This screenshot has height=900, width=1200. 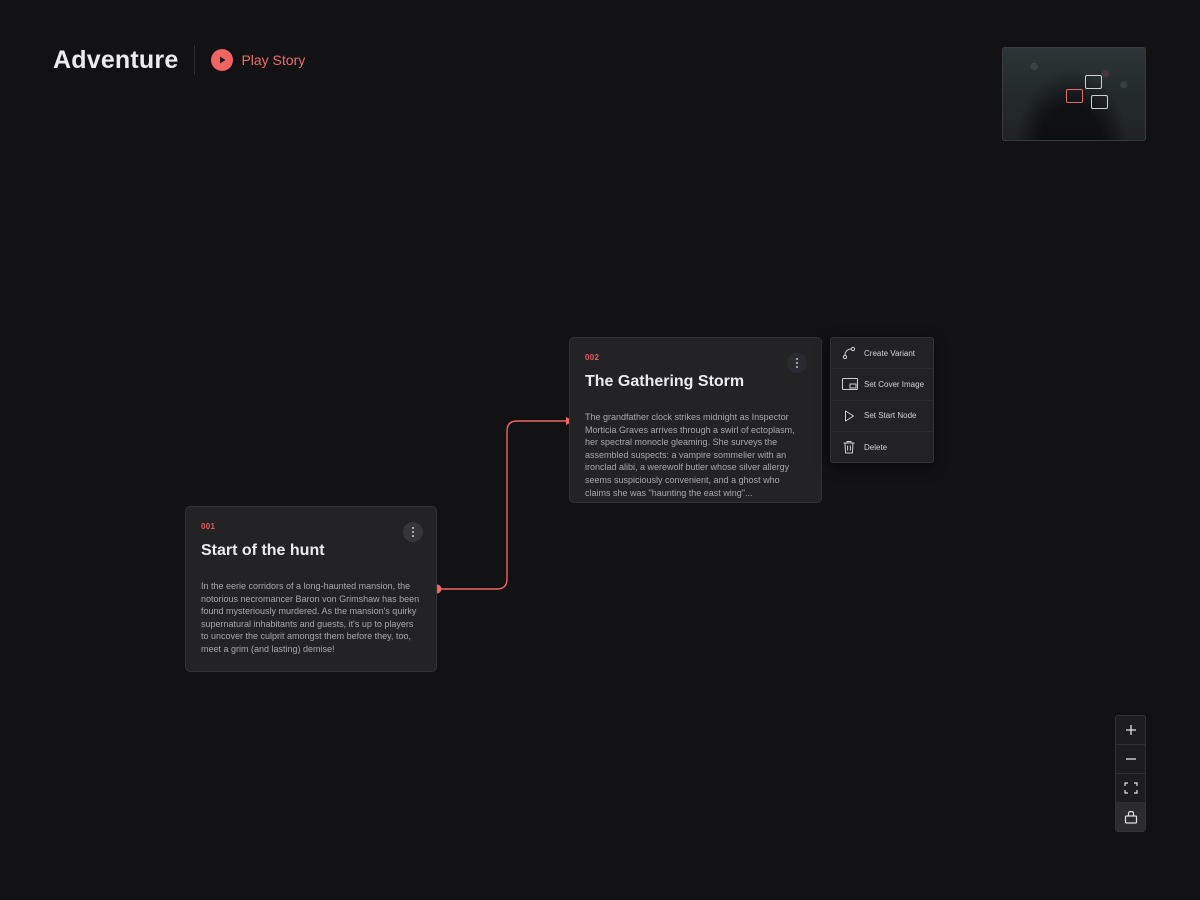 What do you see at coordinates (849, 353) in the screenshot?
I see `branch-icon` at bounding box center [849, 353].